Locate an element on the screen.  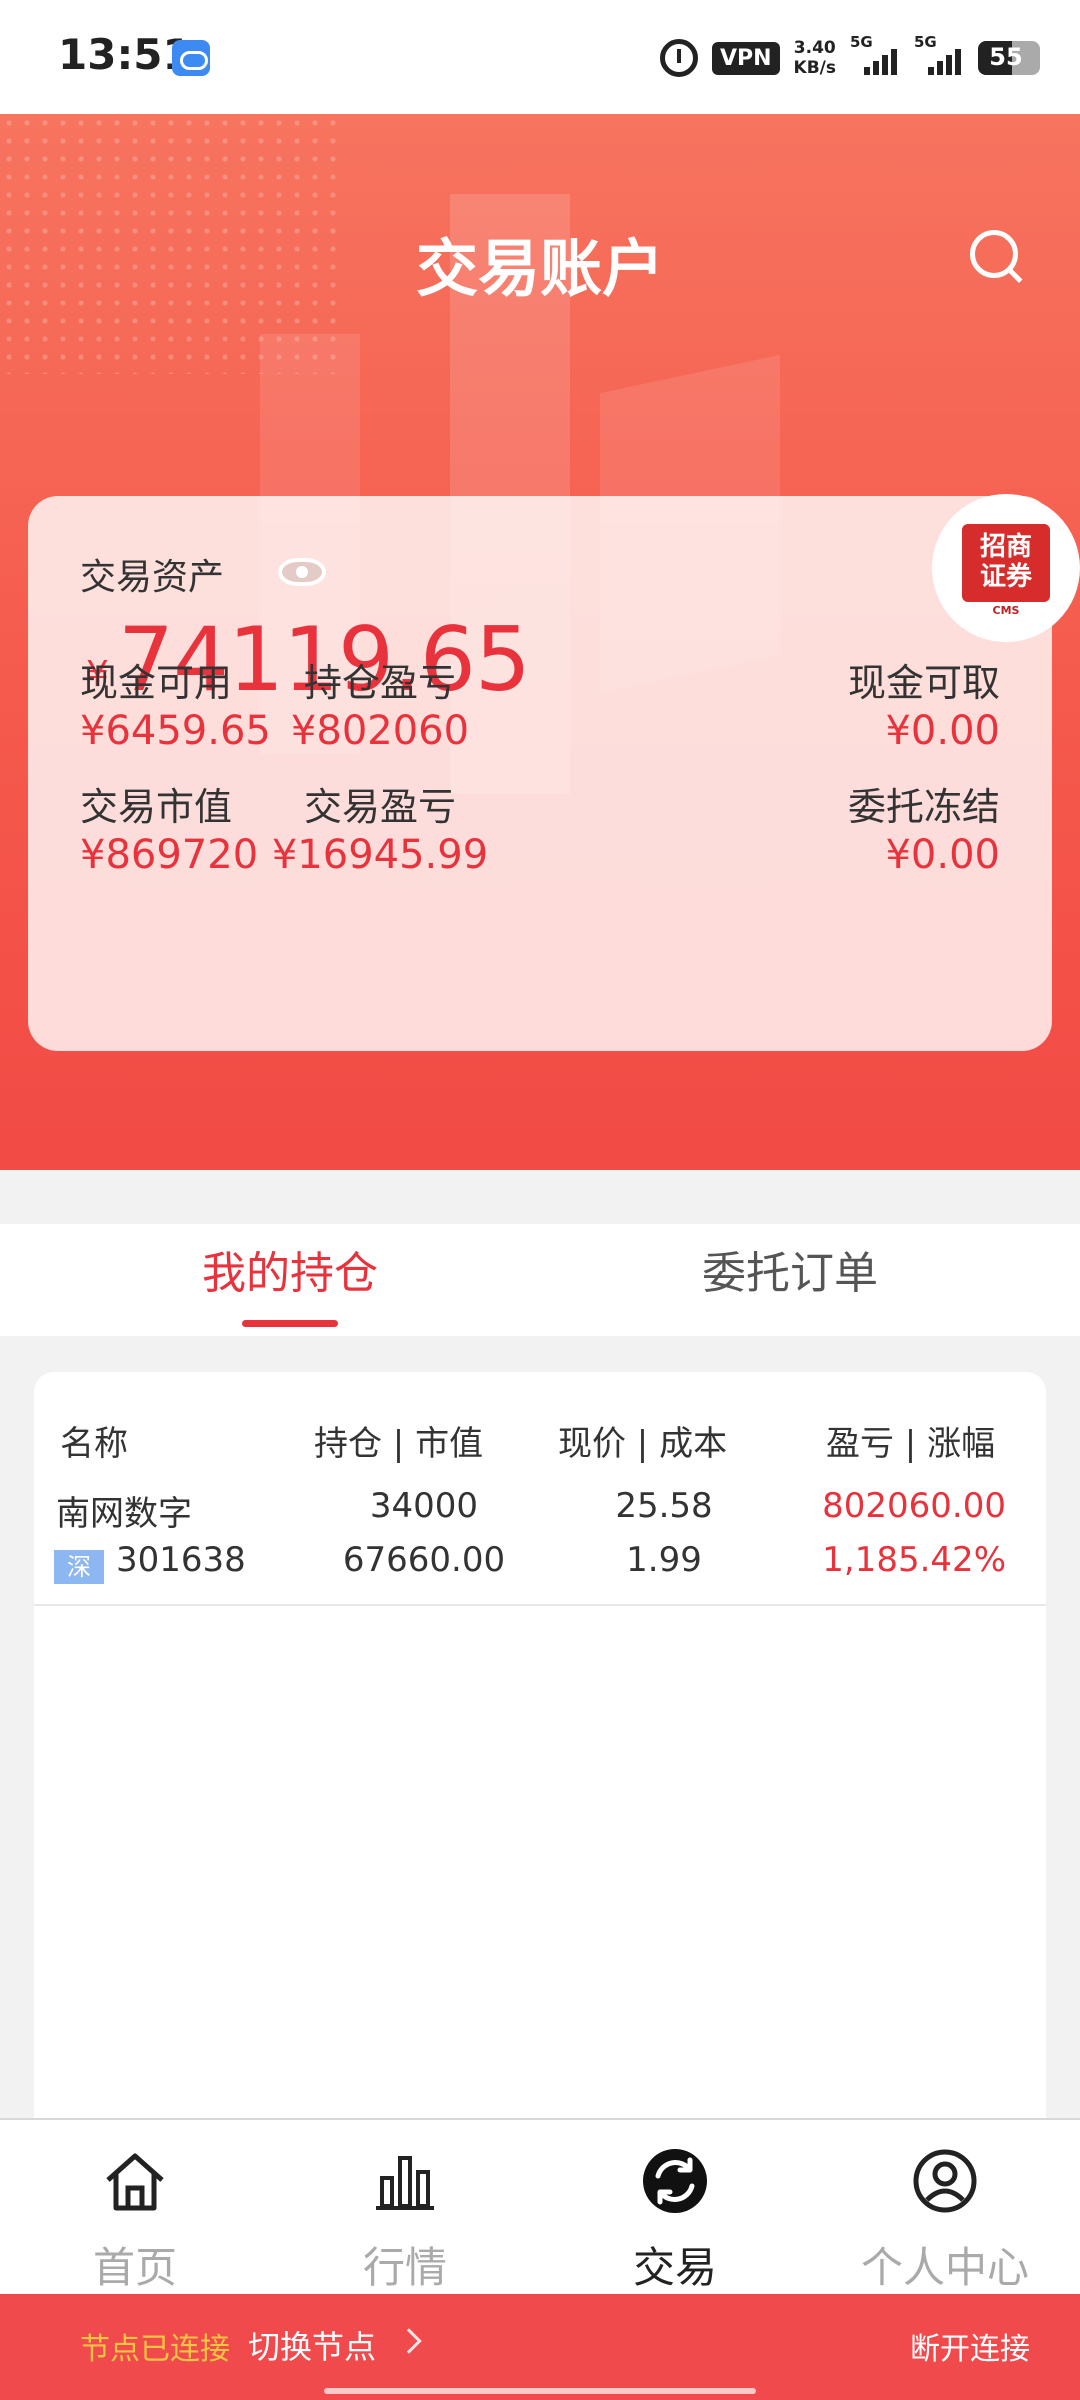
column-header-position: 持仓 | 市值 is located at coordinates (399, 1444).